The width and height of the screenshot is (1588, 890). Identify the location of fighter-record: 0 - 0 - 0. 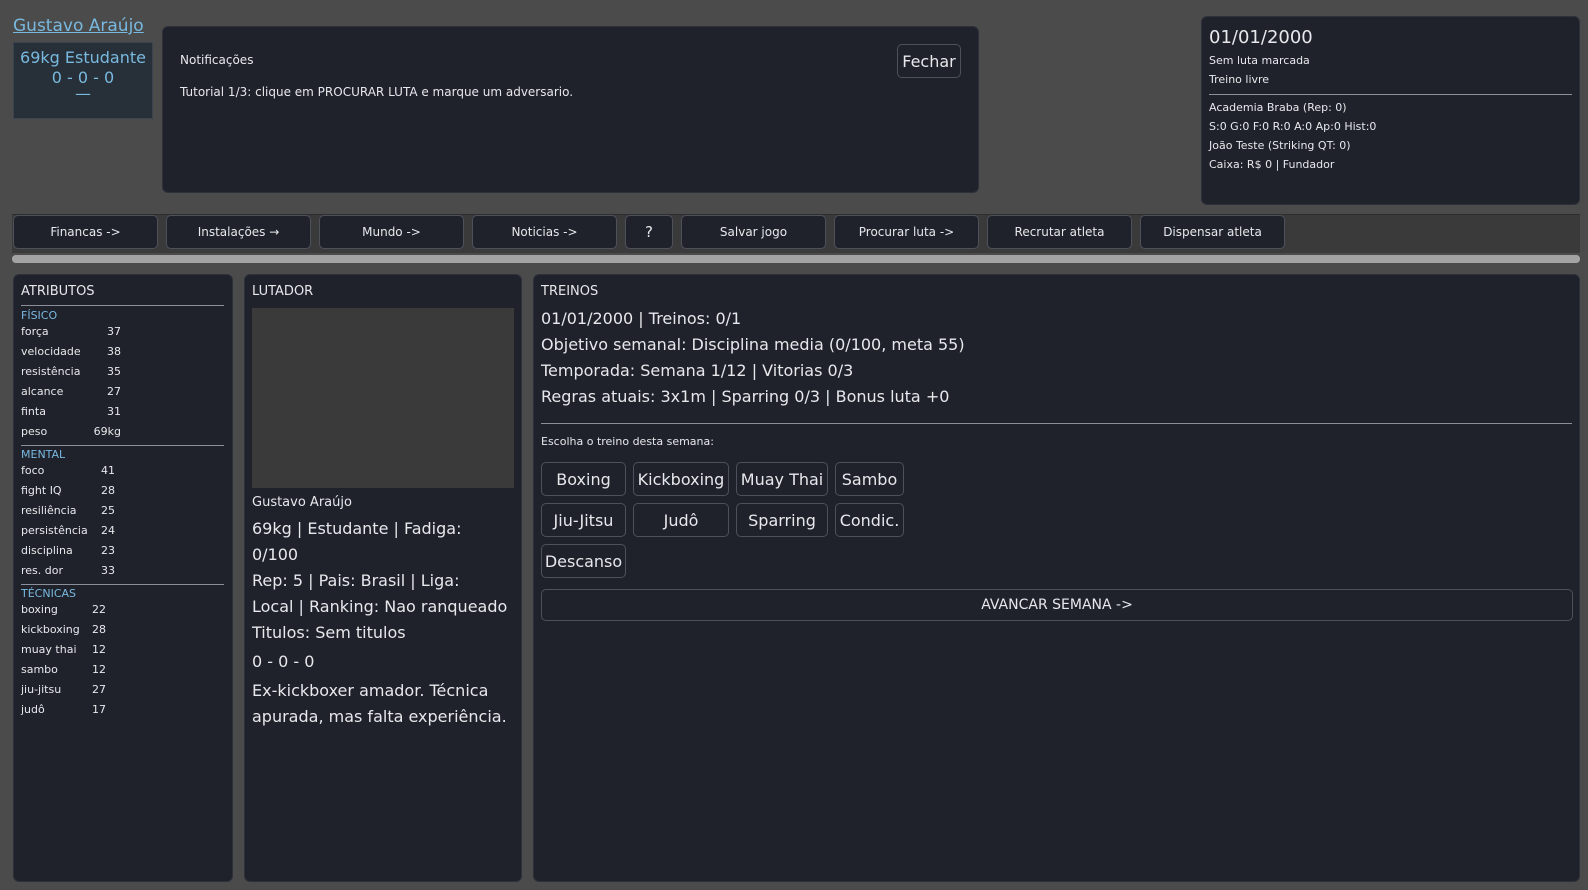
(283, 661).